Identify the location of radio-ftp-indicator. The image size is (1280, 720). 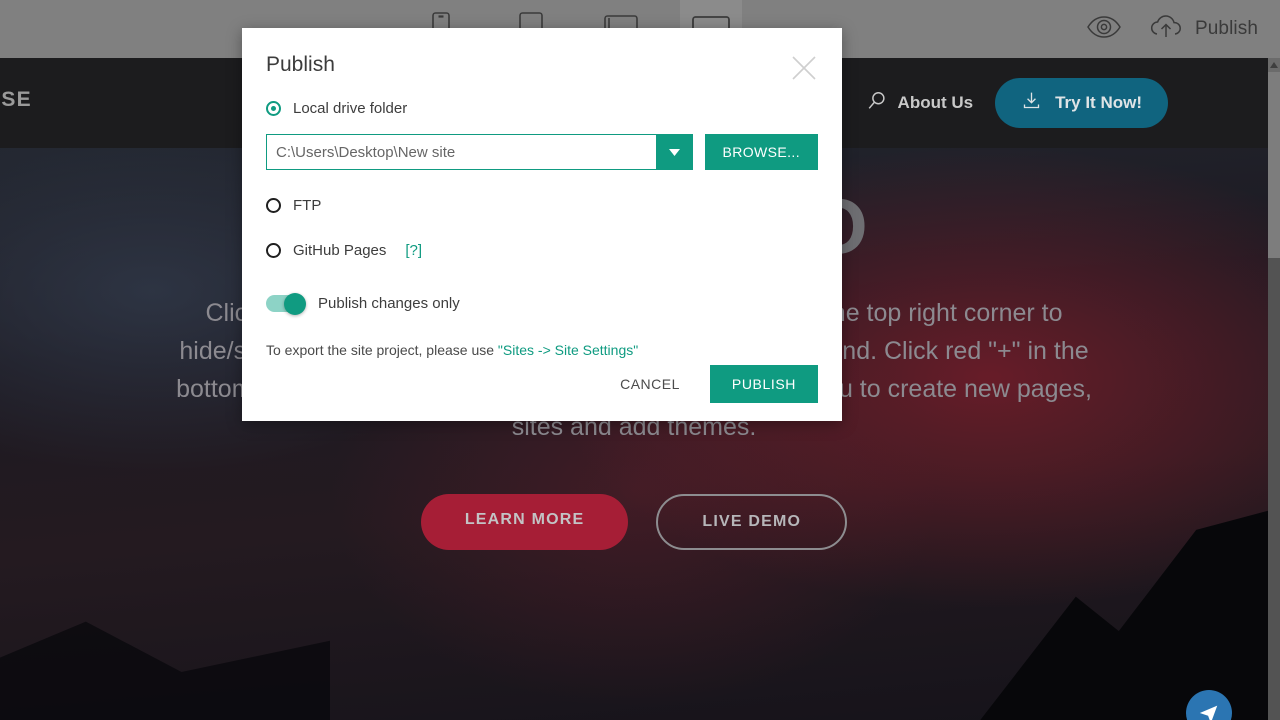
(273, 205).